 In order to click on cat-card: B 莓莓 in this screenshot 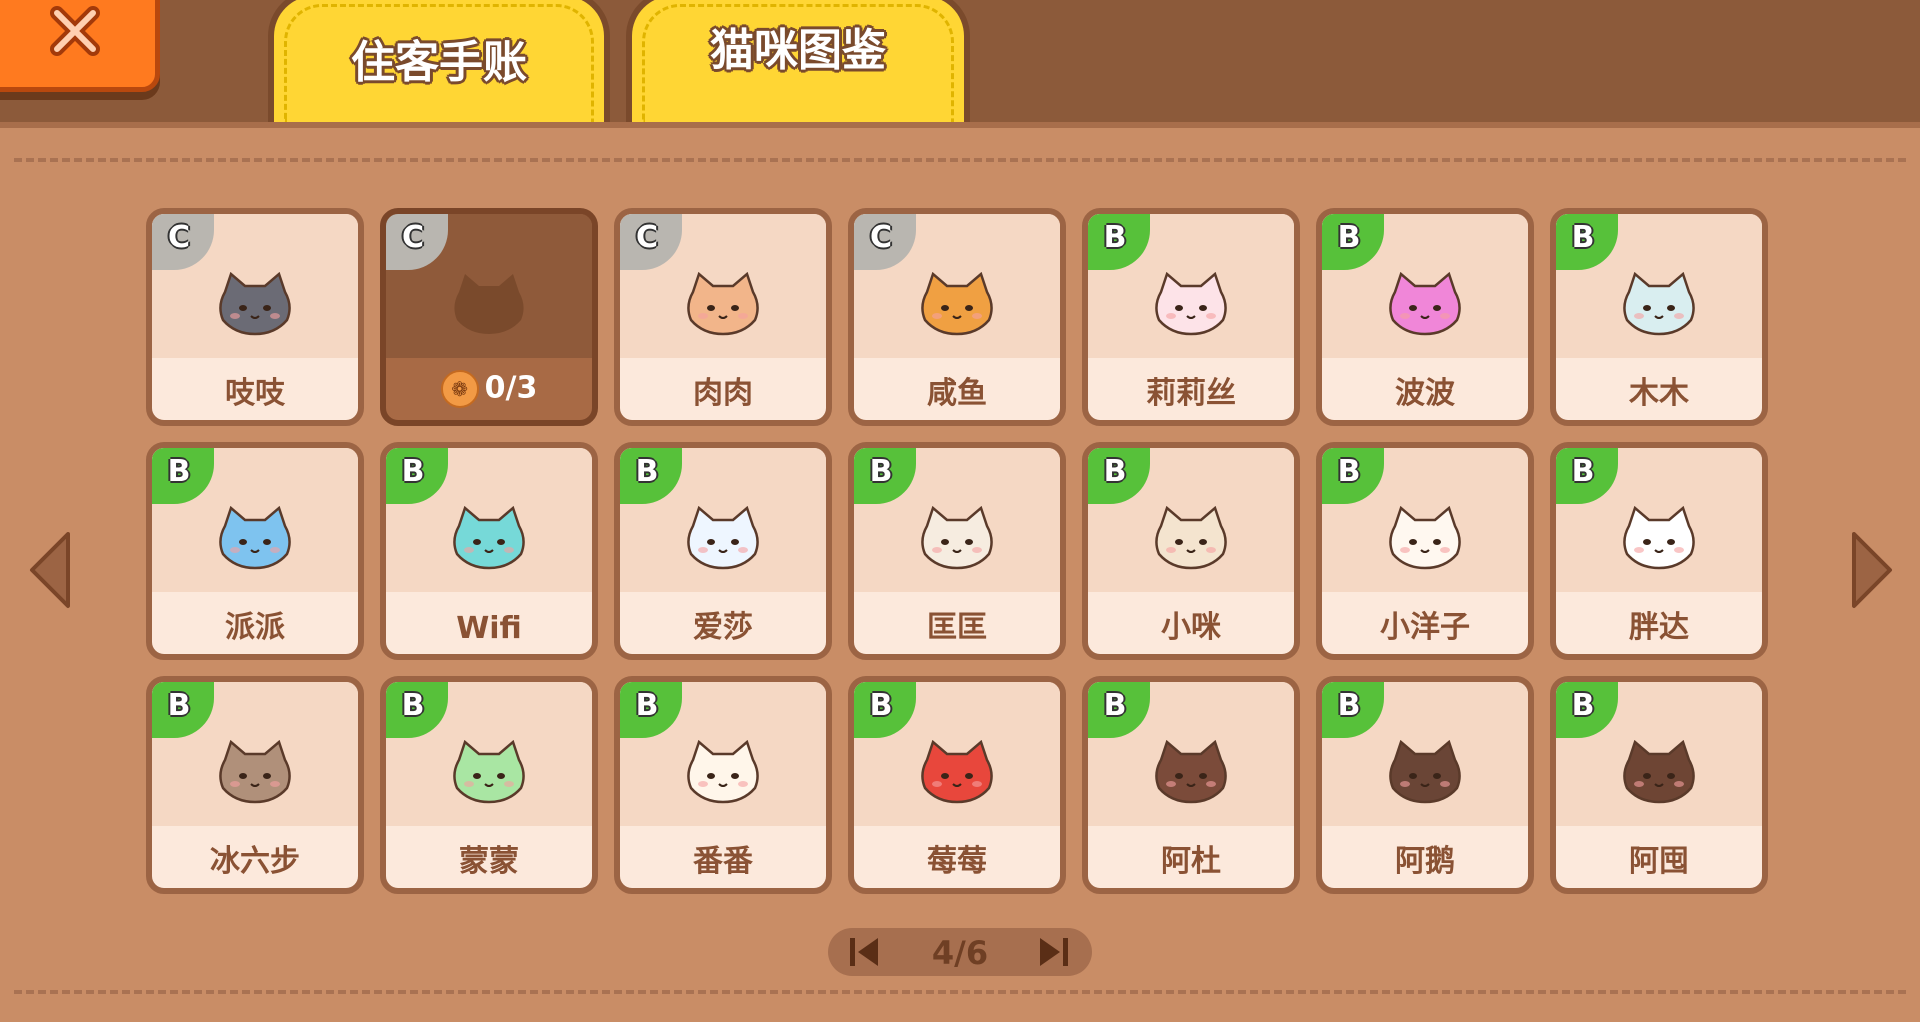, I will do `click(957, 785)`.